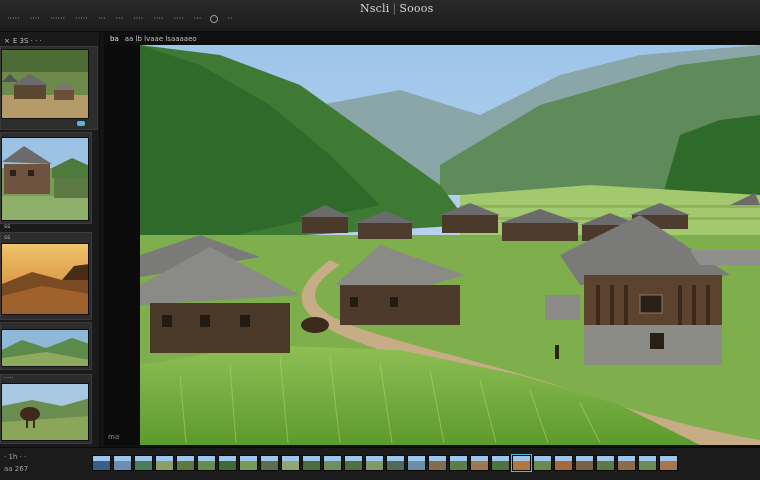 This screenshot has width=760, height=480. I want to click on menu-item-1: ····, so click(35, 18).